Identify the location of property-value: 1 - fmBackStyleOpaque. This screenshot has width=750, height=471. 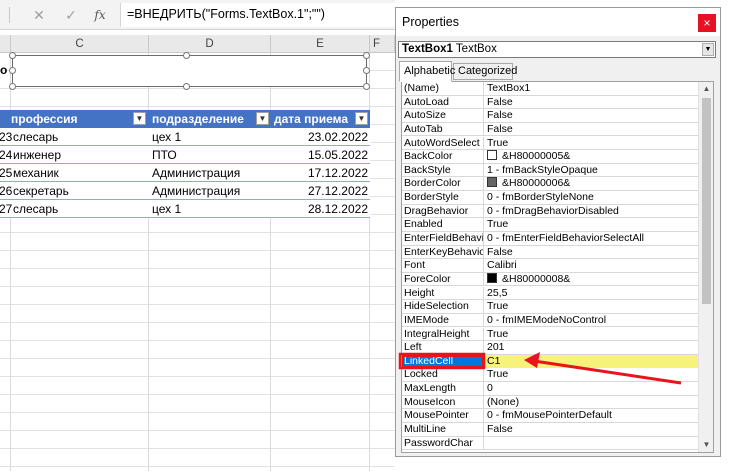
(592, 171).